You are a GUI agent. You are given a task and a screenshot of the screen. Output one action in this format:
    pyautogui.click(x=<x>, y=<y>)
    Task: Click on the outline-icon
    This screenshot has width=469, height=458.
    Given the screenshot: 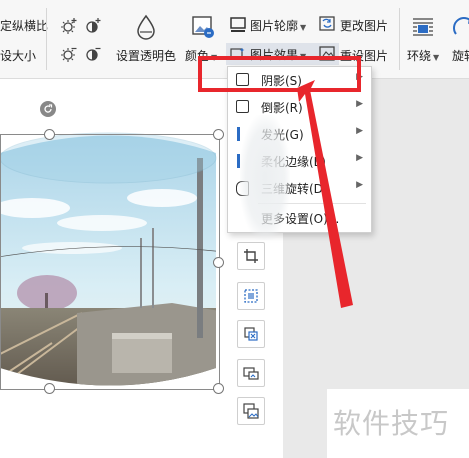 What is the action you would take?
    pyautogui.click(x=238, y=24)
    